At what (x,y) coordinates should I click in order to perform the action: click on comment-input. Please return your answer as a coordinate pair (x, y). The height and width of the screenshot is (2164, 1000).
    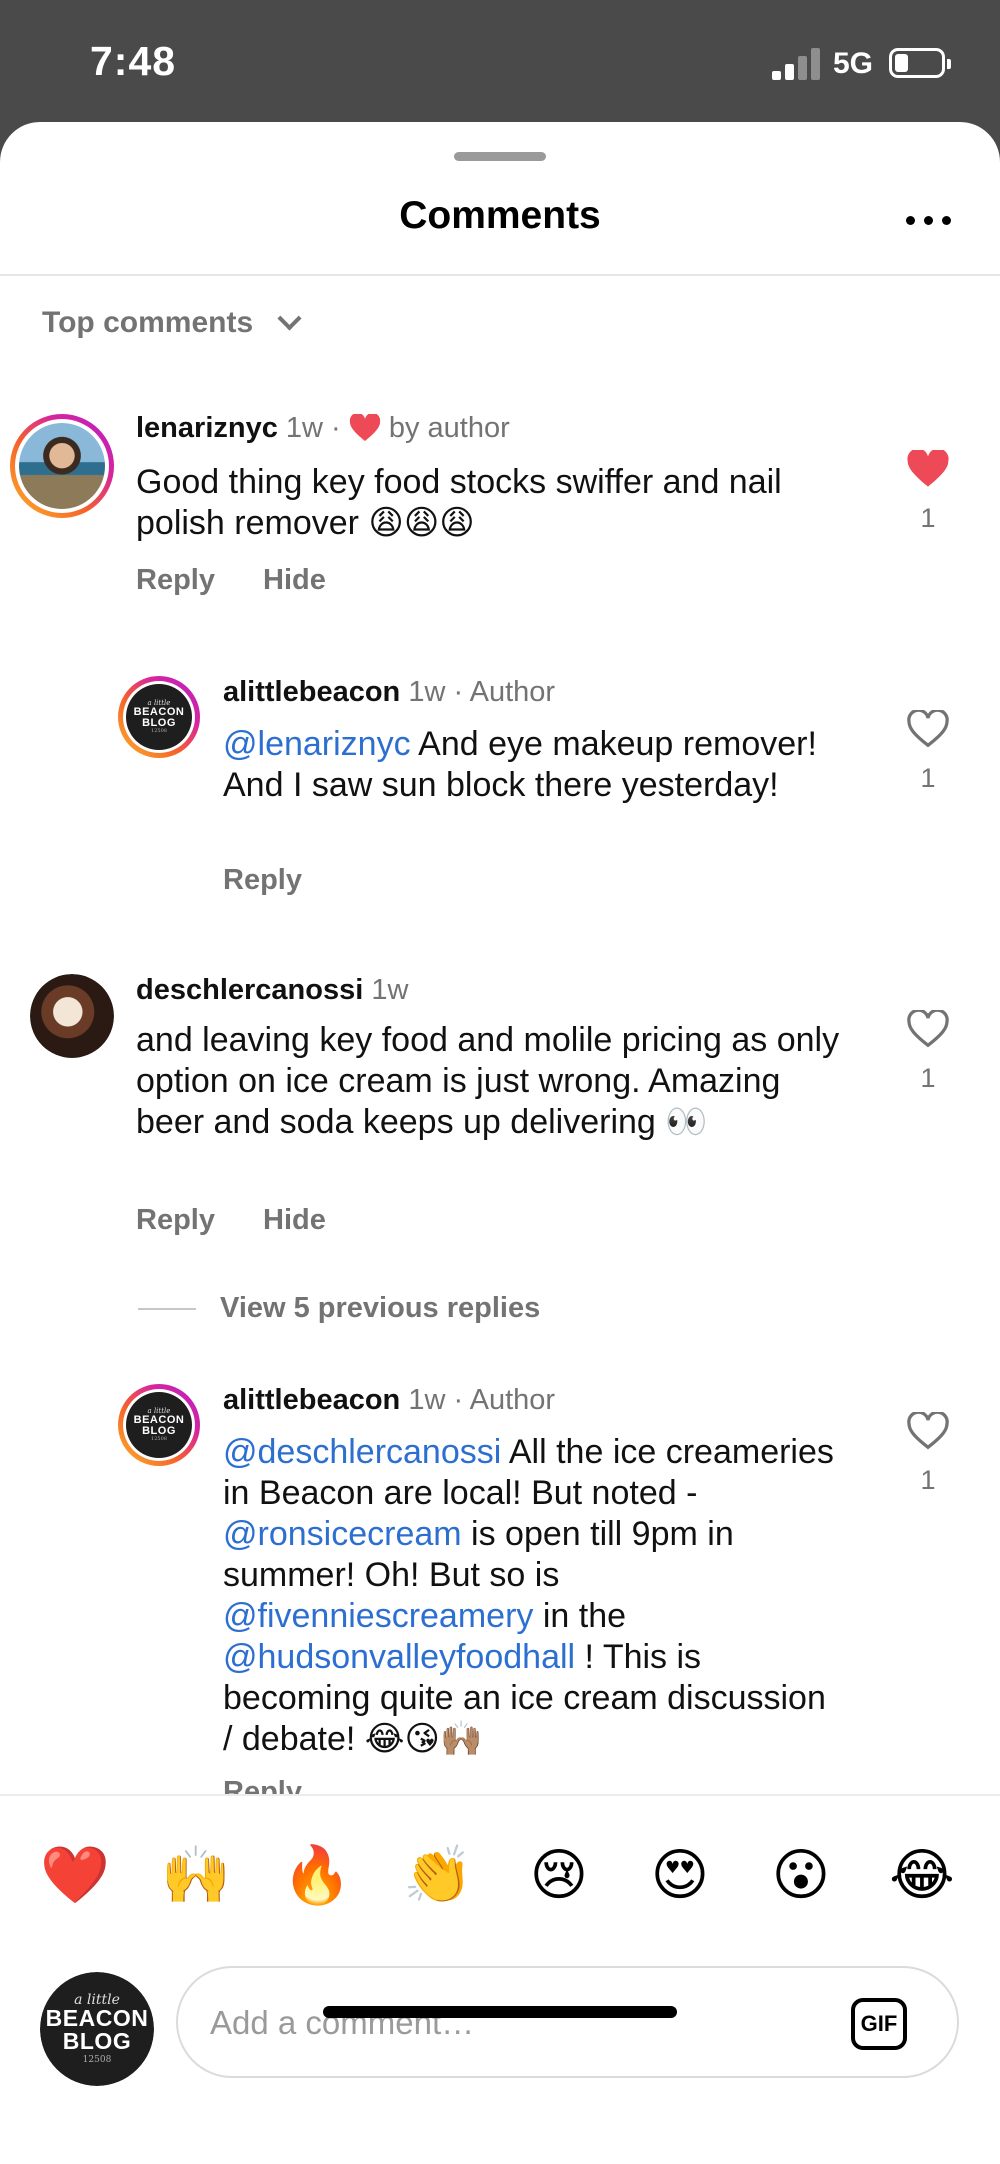
    Looking at the image, I should click on (510, 2023).